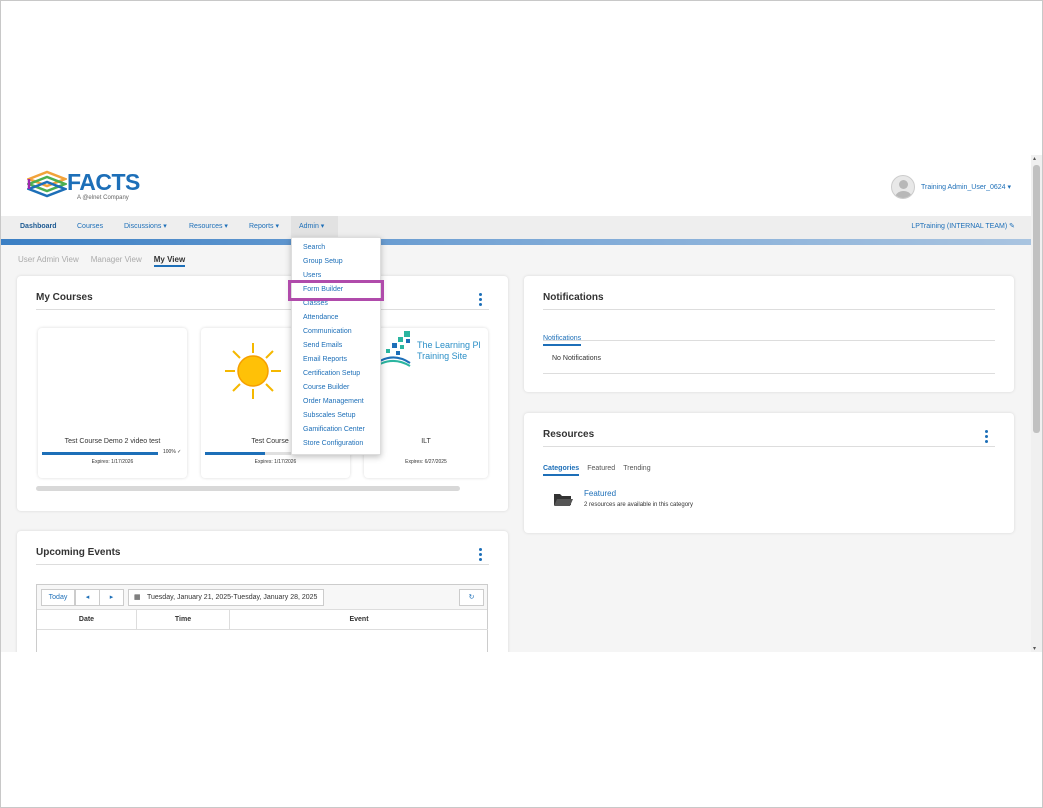  What do you see at coordinates (38, 227) in the screenshot?
I see `nav-dashboard: Dashboard` at bounding box center [38, 227].